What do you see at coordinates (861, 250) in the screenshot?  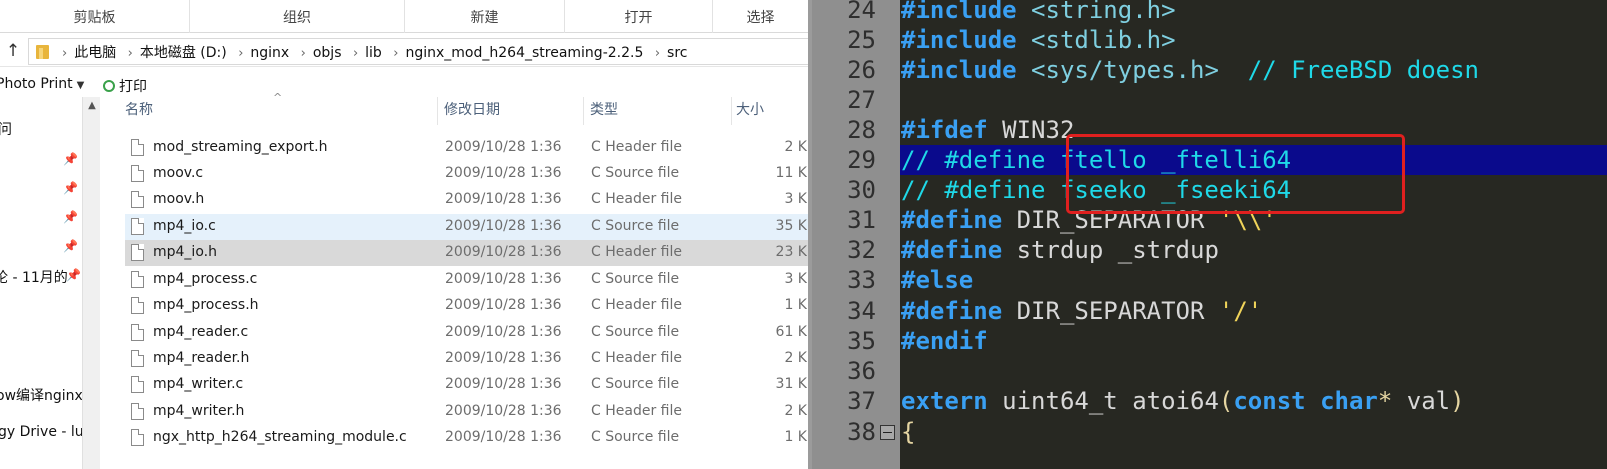 I see `line-number: 32` at bounding box center [861, 250].